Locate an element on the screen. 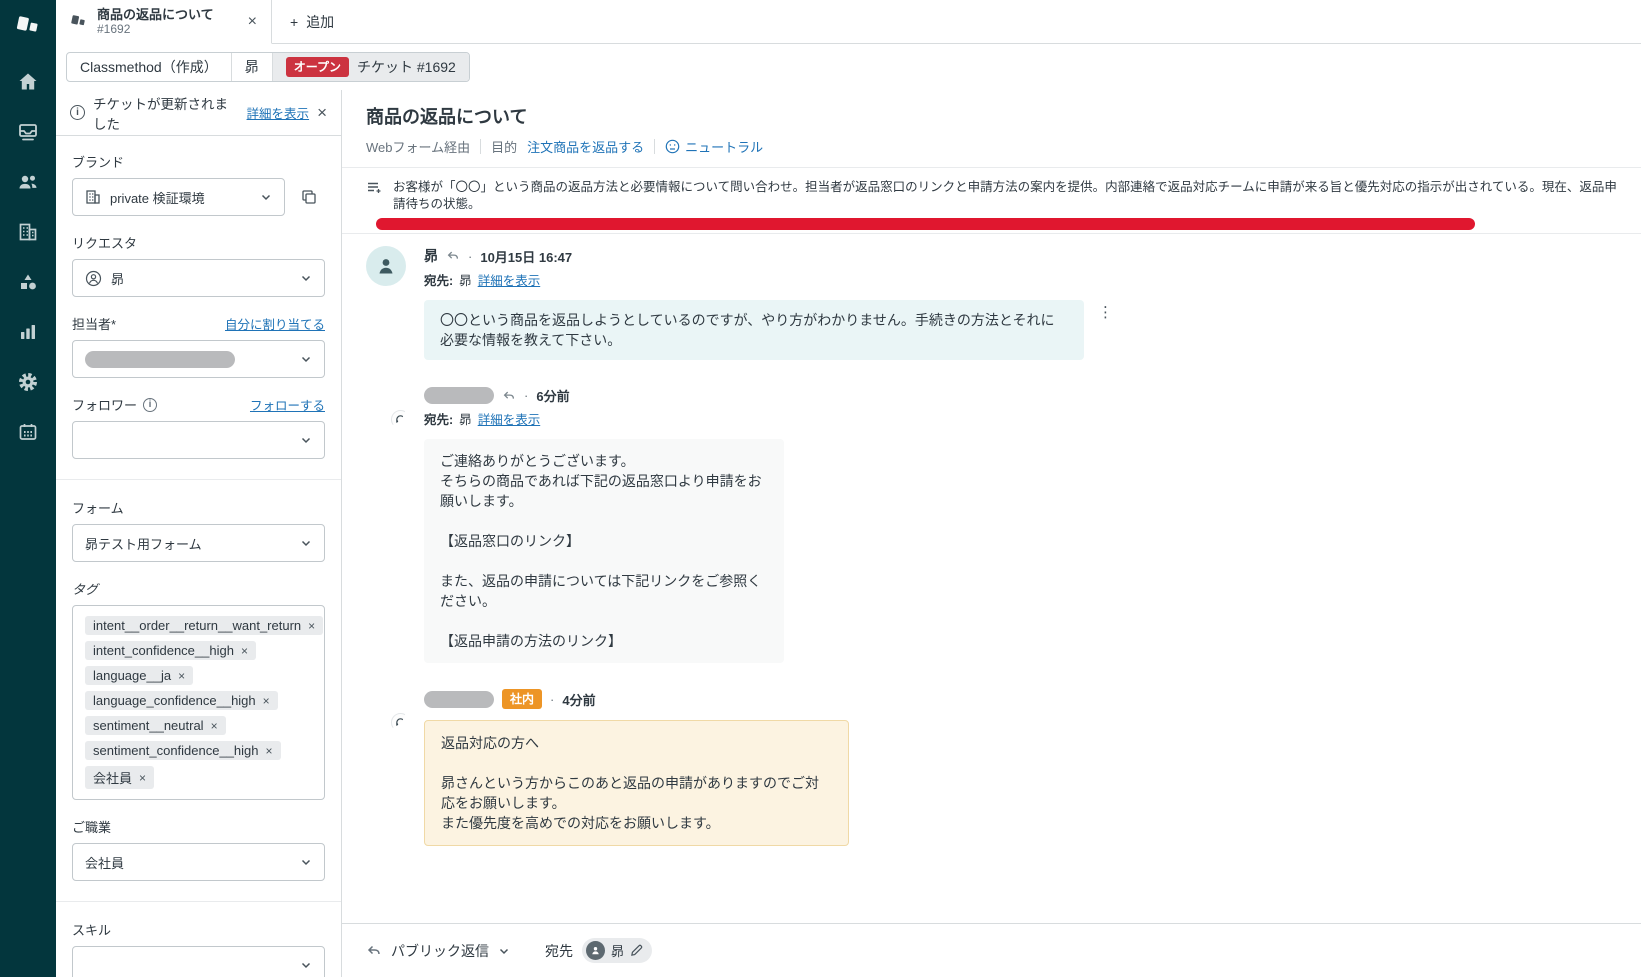 The width and height of the screenshot is (1641, 977). occupation-select: 会社員 is located at coordinates (198, 862).